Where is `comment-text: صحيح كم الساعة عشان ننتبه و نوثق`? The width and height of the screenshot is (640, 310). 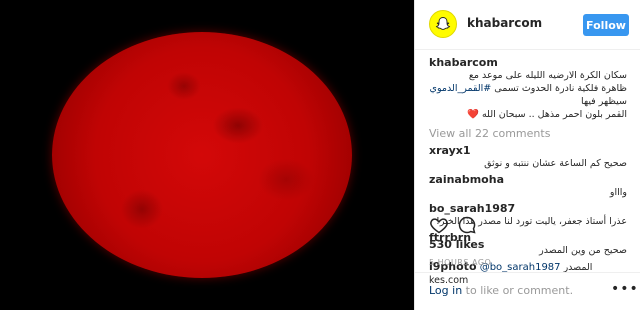
comment-text: صحيح كم الساعة عشان ننتبه و نوثق is located at coordinates (555, 163).